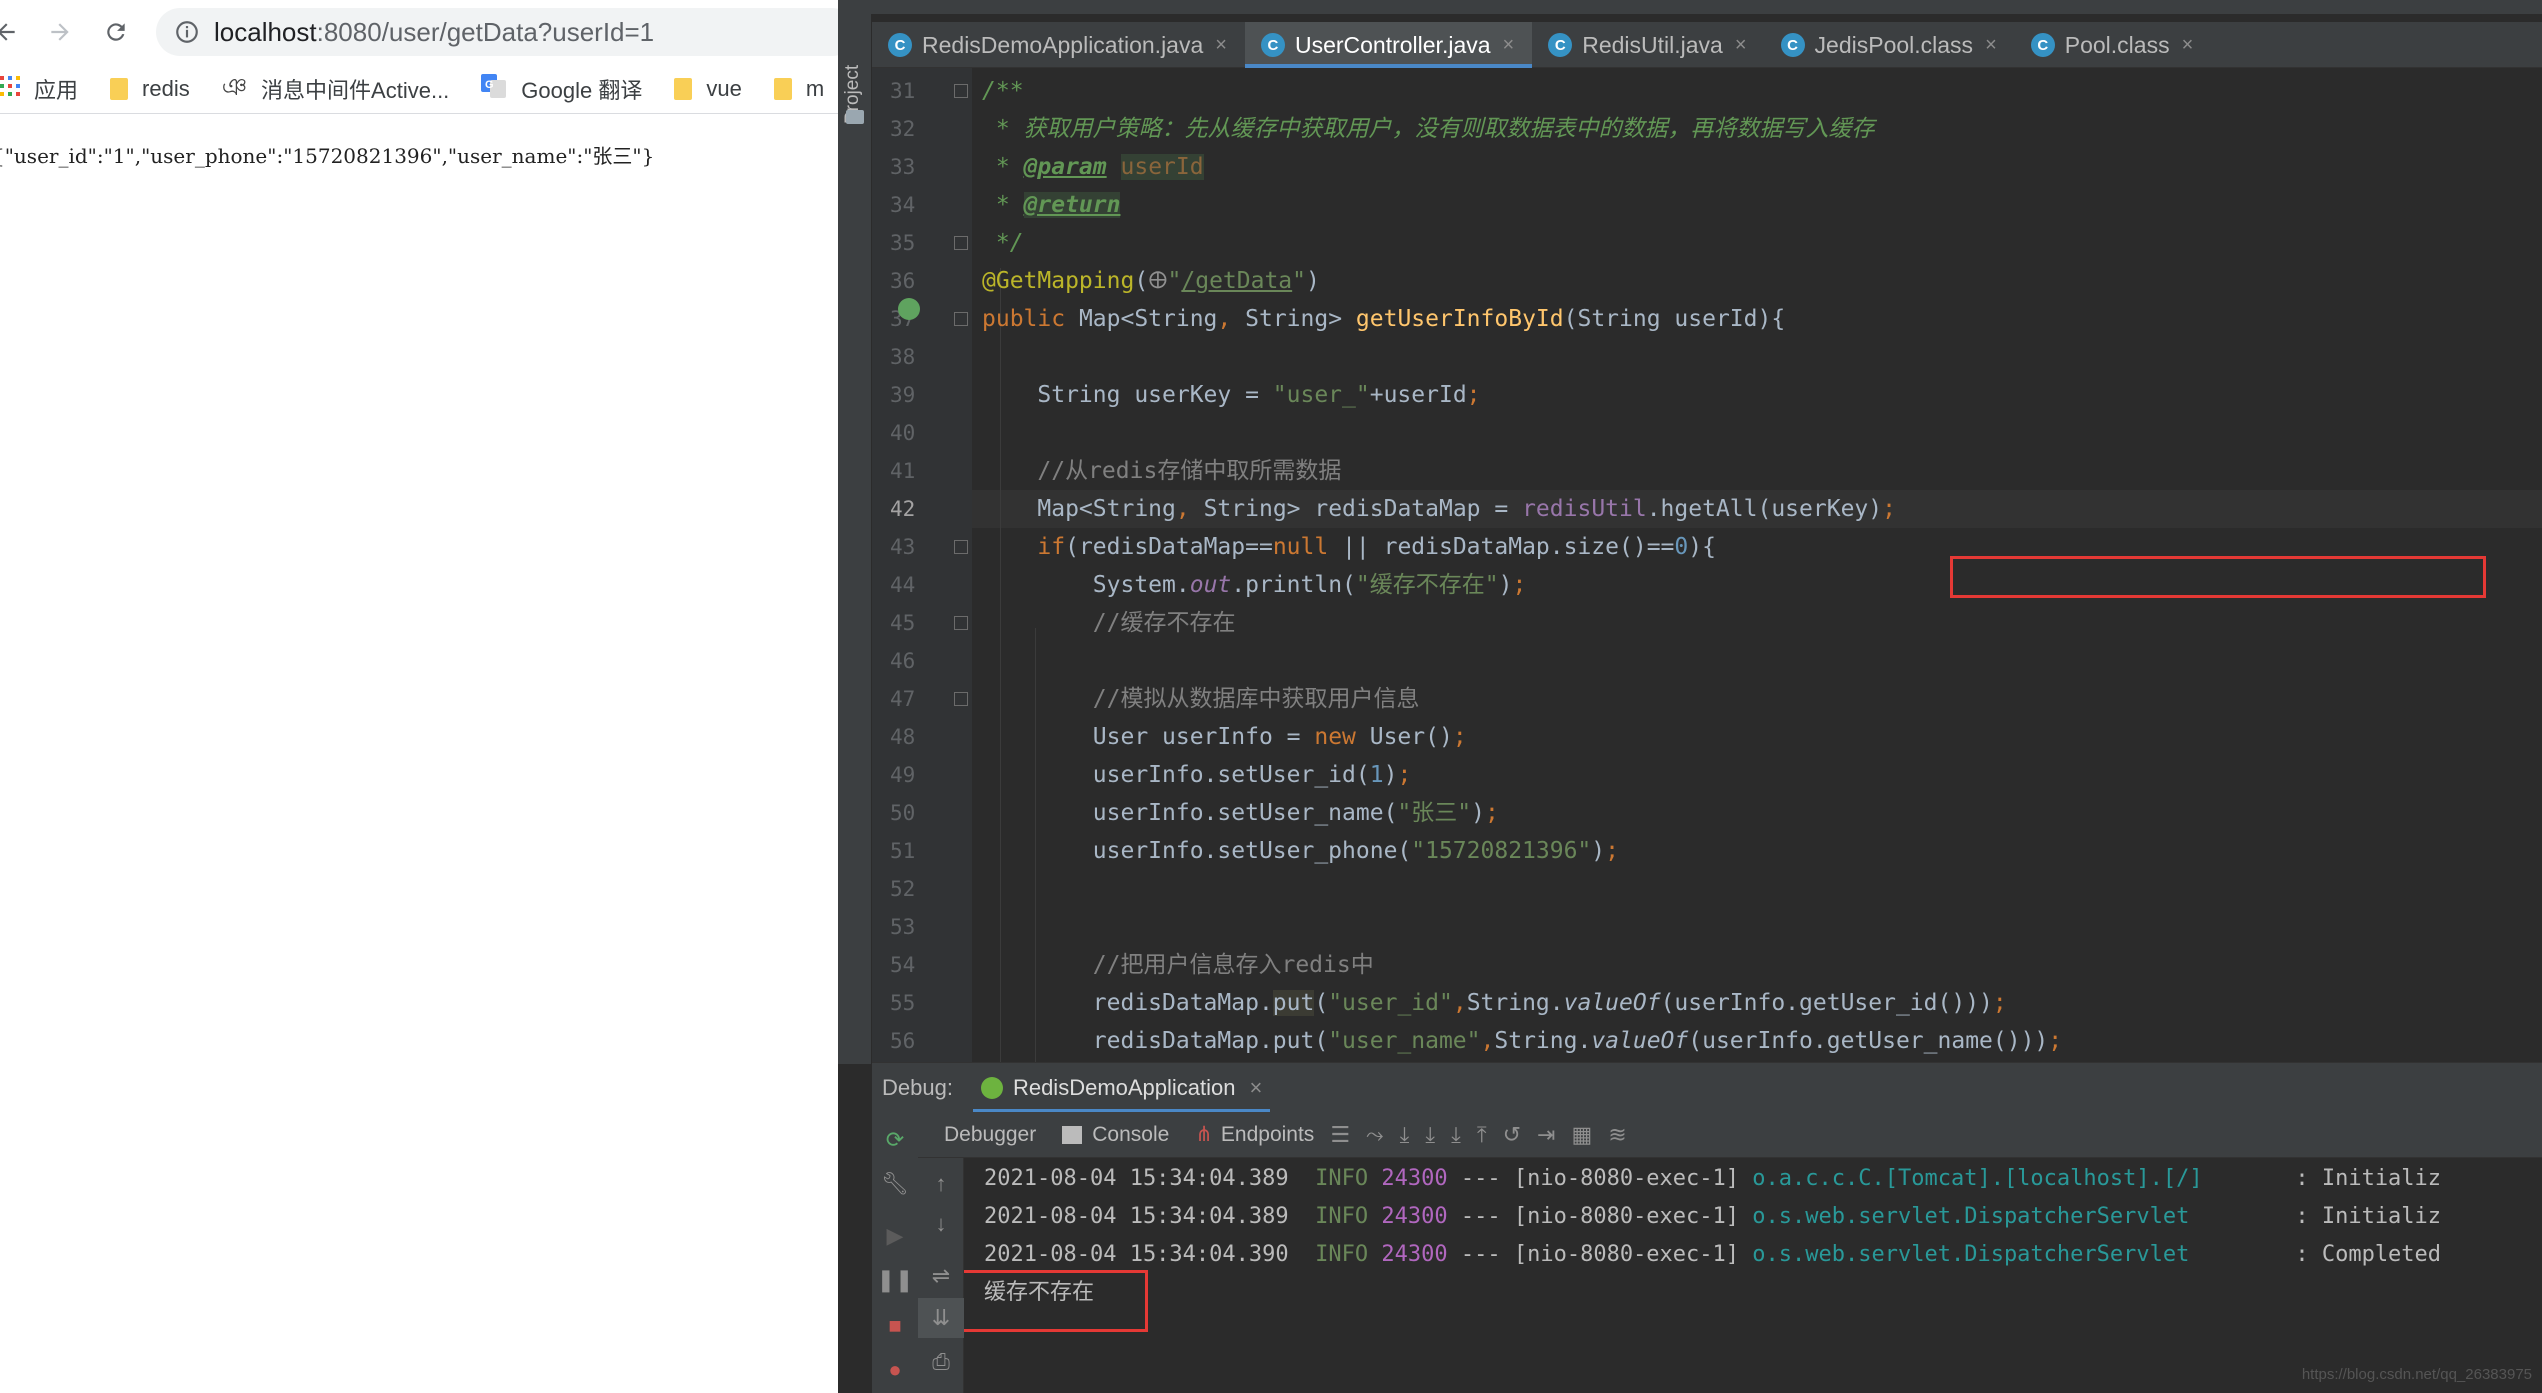 Image resolution: width=2542 pixels, height=1393 pixels. What do you see at coordinates (7, 32) in the screenshot?
I see `arrow-left-icon` at bounding box center [7, 32].